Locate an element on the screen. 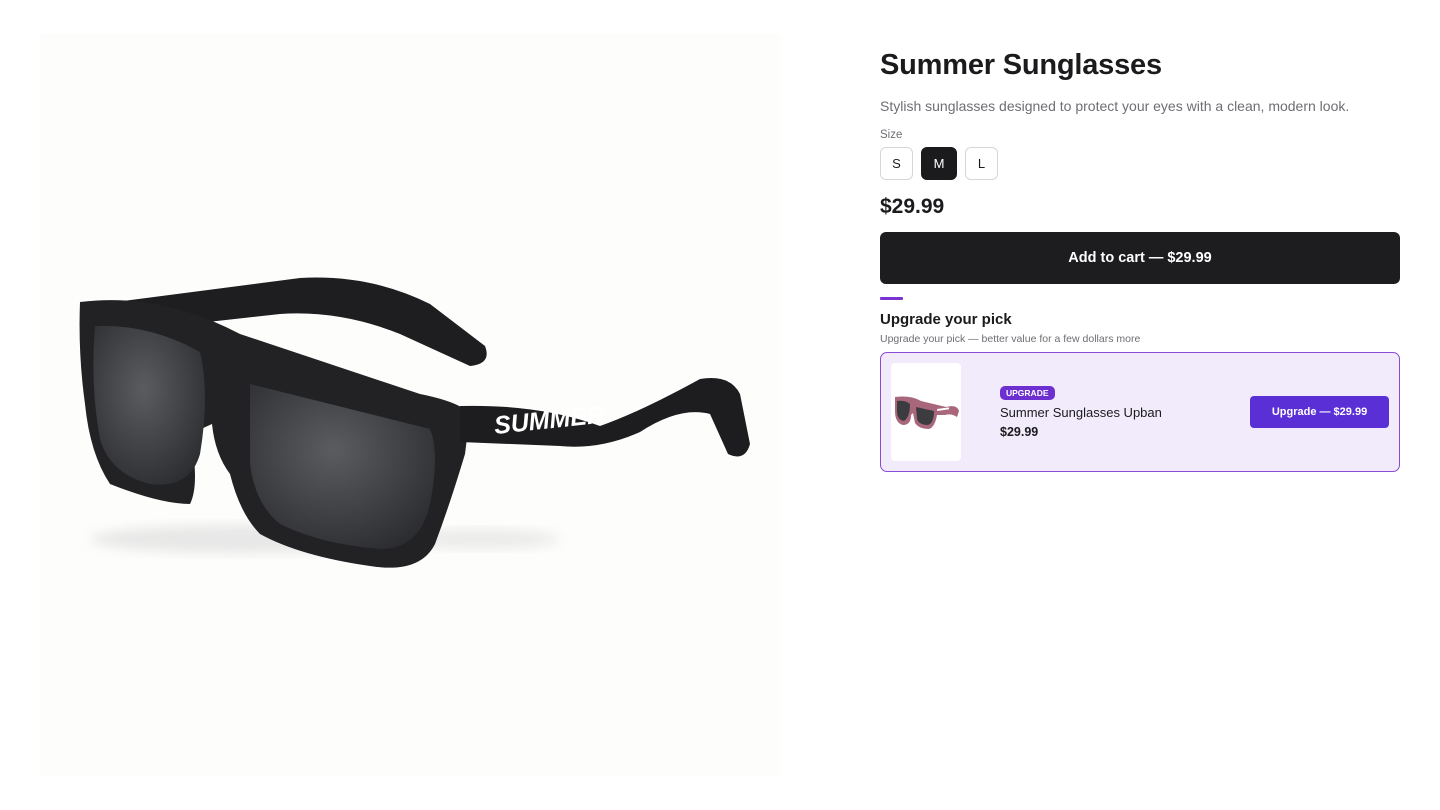  upgrade-badge: UPGRADE is located at coordinates (1027, 393).